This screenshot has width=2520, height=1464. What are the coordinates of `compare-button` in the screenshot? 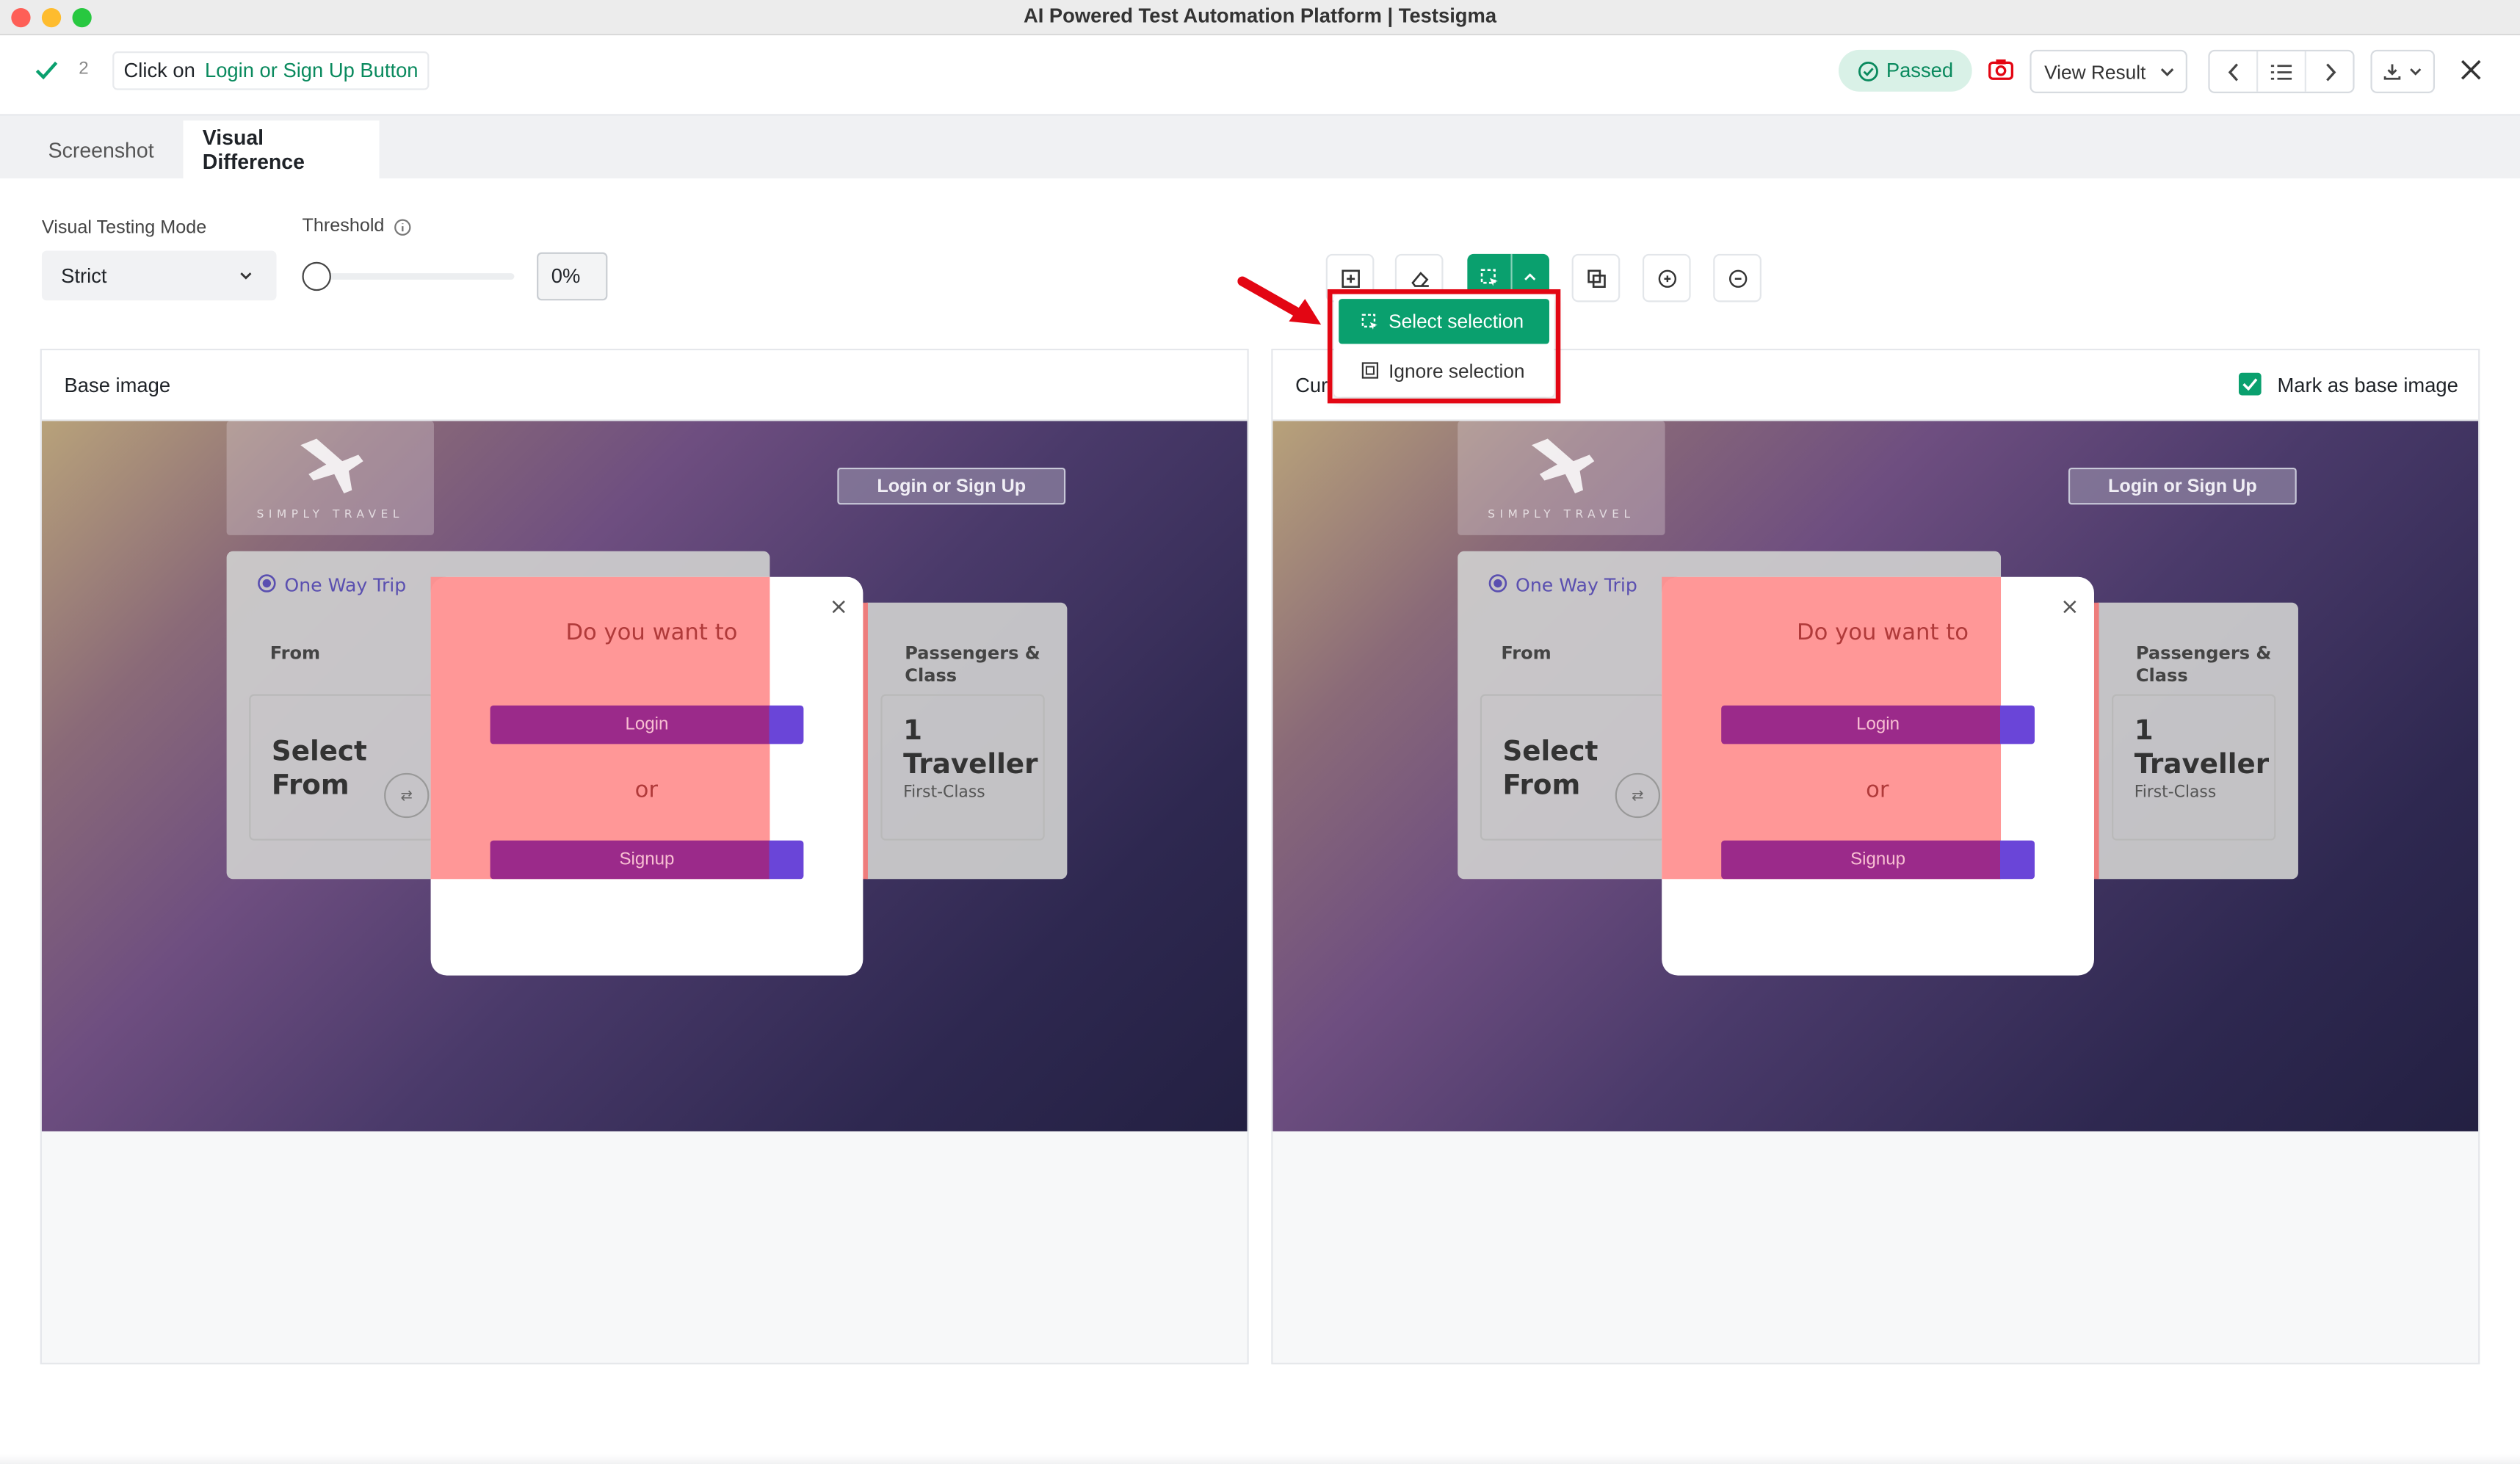 It's located at (1596, 277).